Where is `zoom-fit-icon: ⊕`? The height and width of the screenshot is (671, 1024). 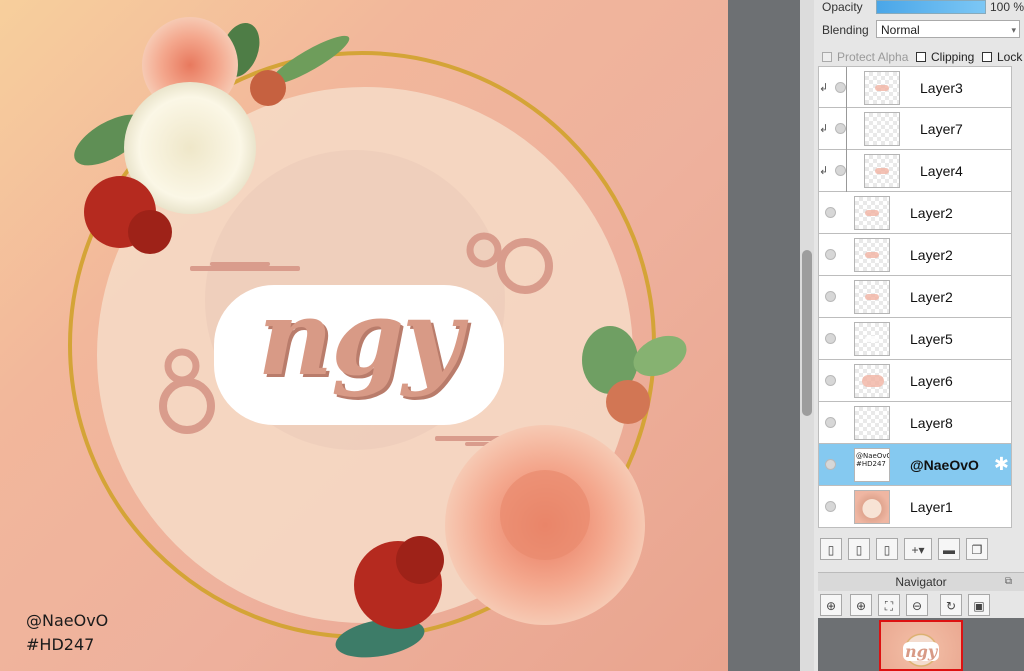 zoom-fit-icon: ⊕ is located at coordinates (831, 606).